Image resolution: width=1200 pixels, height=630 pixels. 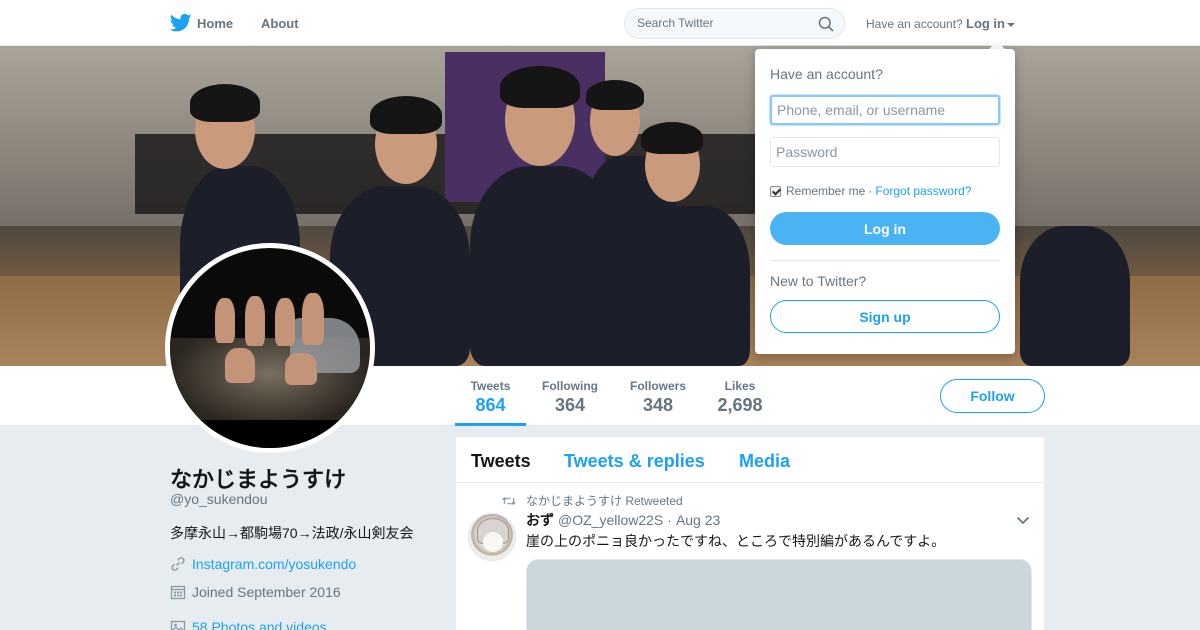 I want to click on search-box, so click(x=734, y=23).